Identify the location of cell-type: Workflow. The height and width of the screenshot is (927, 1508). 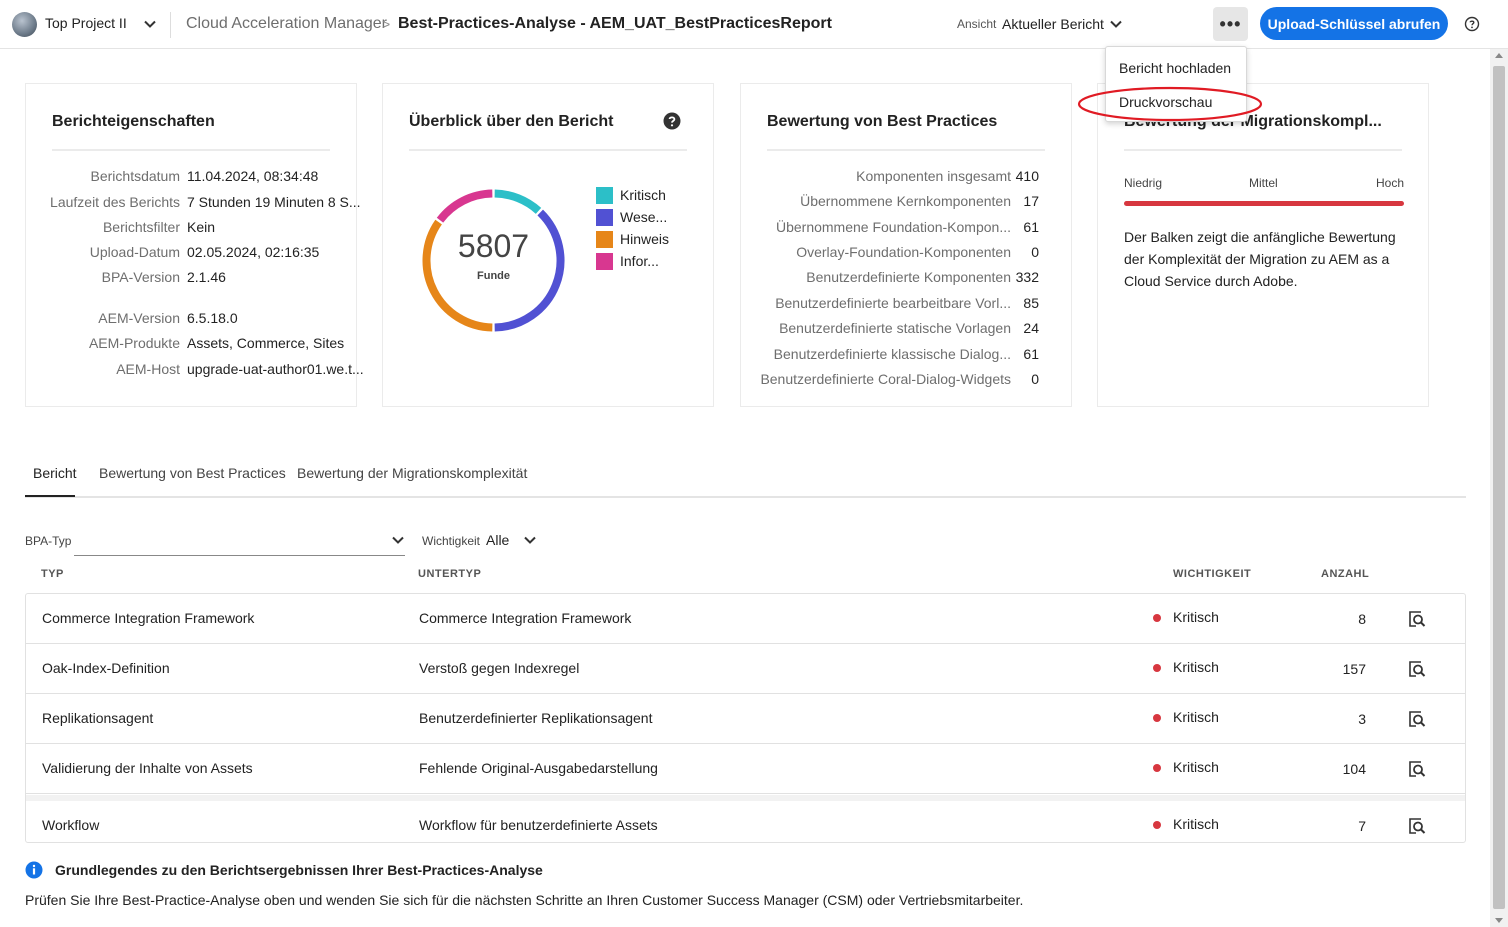
(71, 825).